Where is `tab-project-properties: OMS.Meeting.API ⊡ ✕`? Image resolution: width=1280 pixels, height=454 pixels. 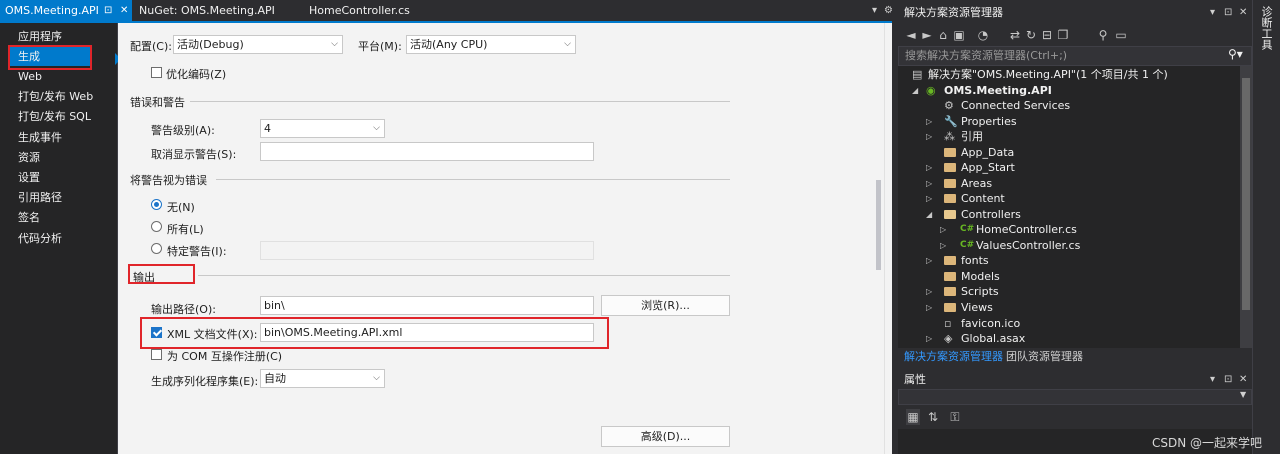
tab-project-properties: OMS.Meeting.API ⊡ ✕ is located at coordinates (66, 10).